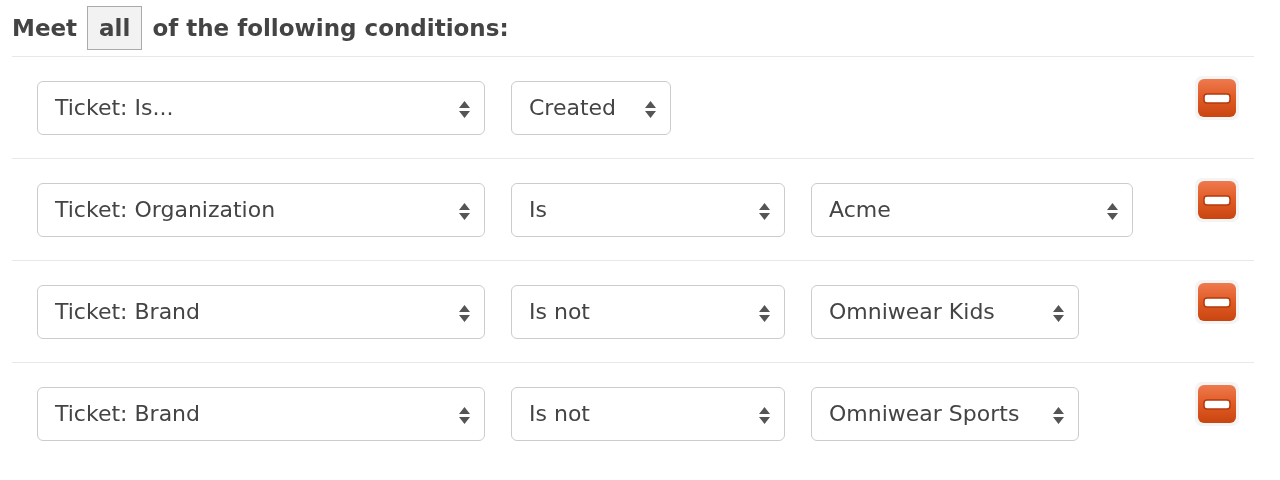 This screenshot has width=1280, height=480. Describe the element at coordinates (45, 28) in the screenshot. I see `heading-text: Meet` at that location.